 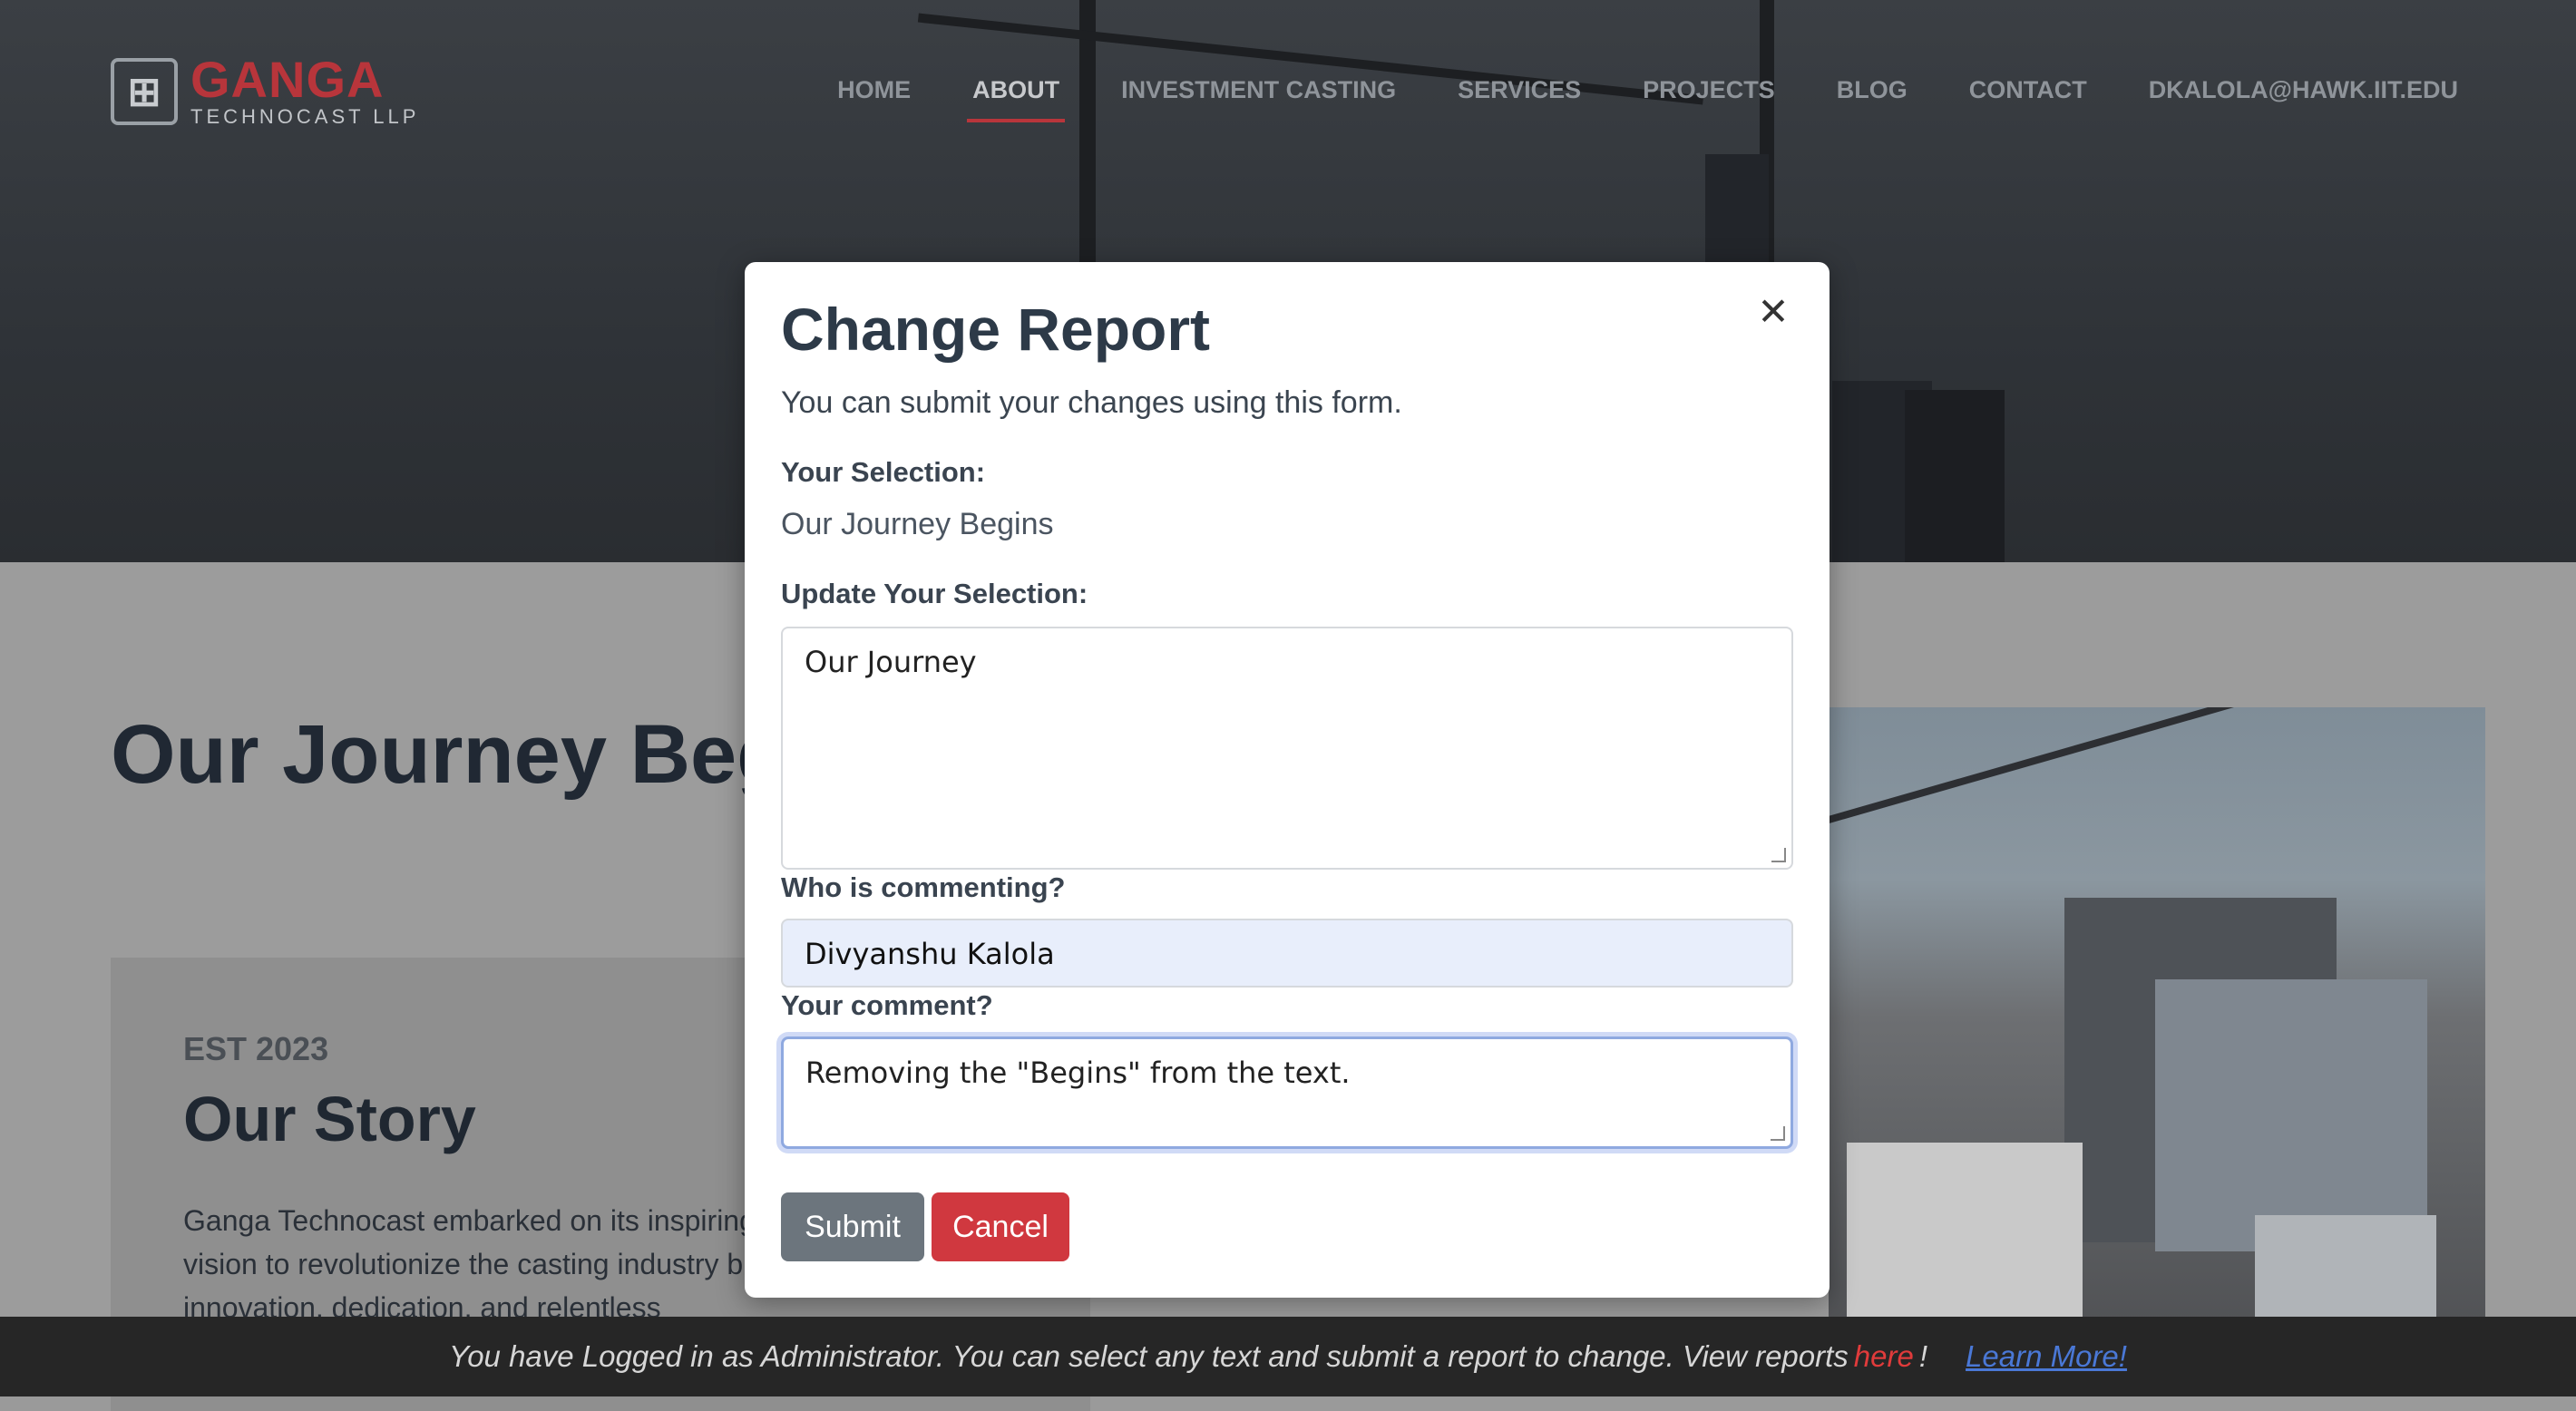 I want to click on view-reports-link: here, so click(x=1884, y=1356).